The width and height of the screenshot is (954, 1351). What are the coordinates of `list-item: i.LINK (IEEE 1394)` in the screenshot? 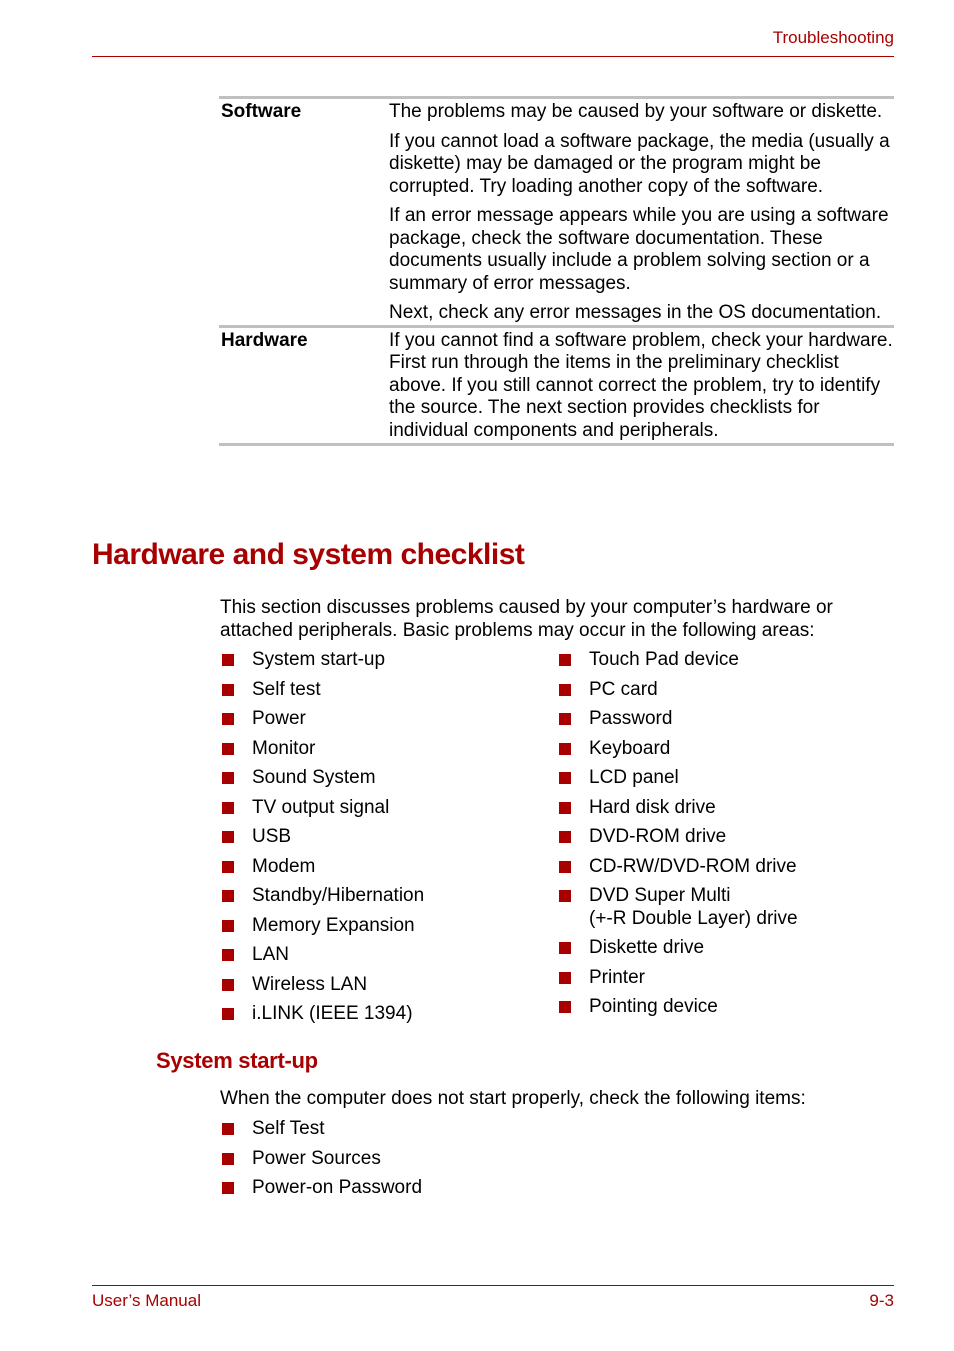 It's located at (322, 1014).